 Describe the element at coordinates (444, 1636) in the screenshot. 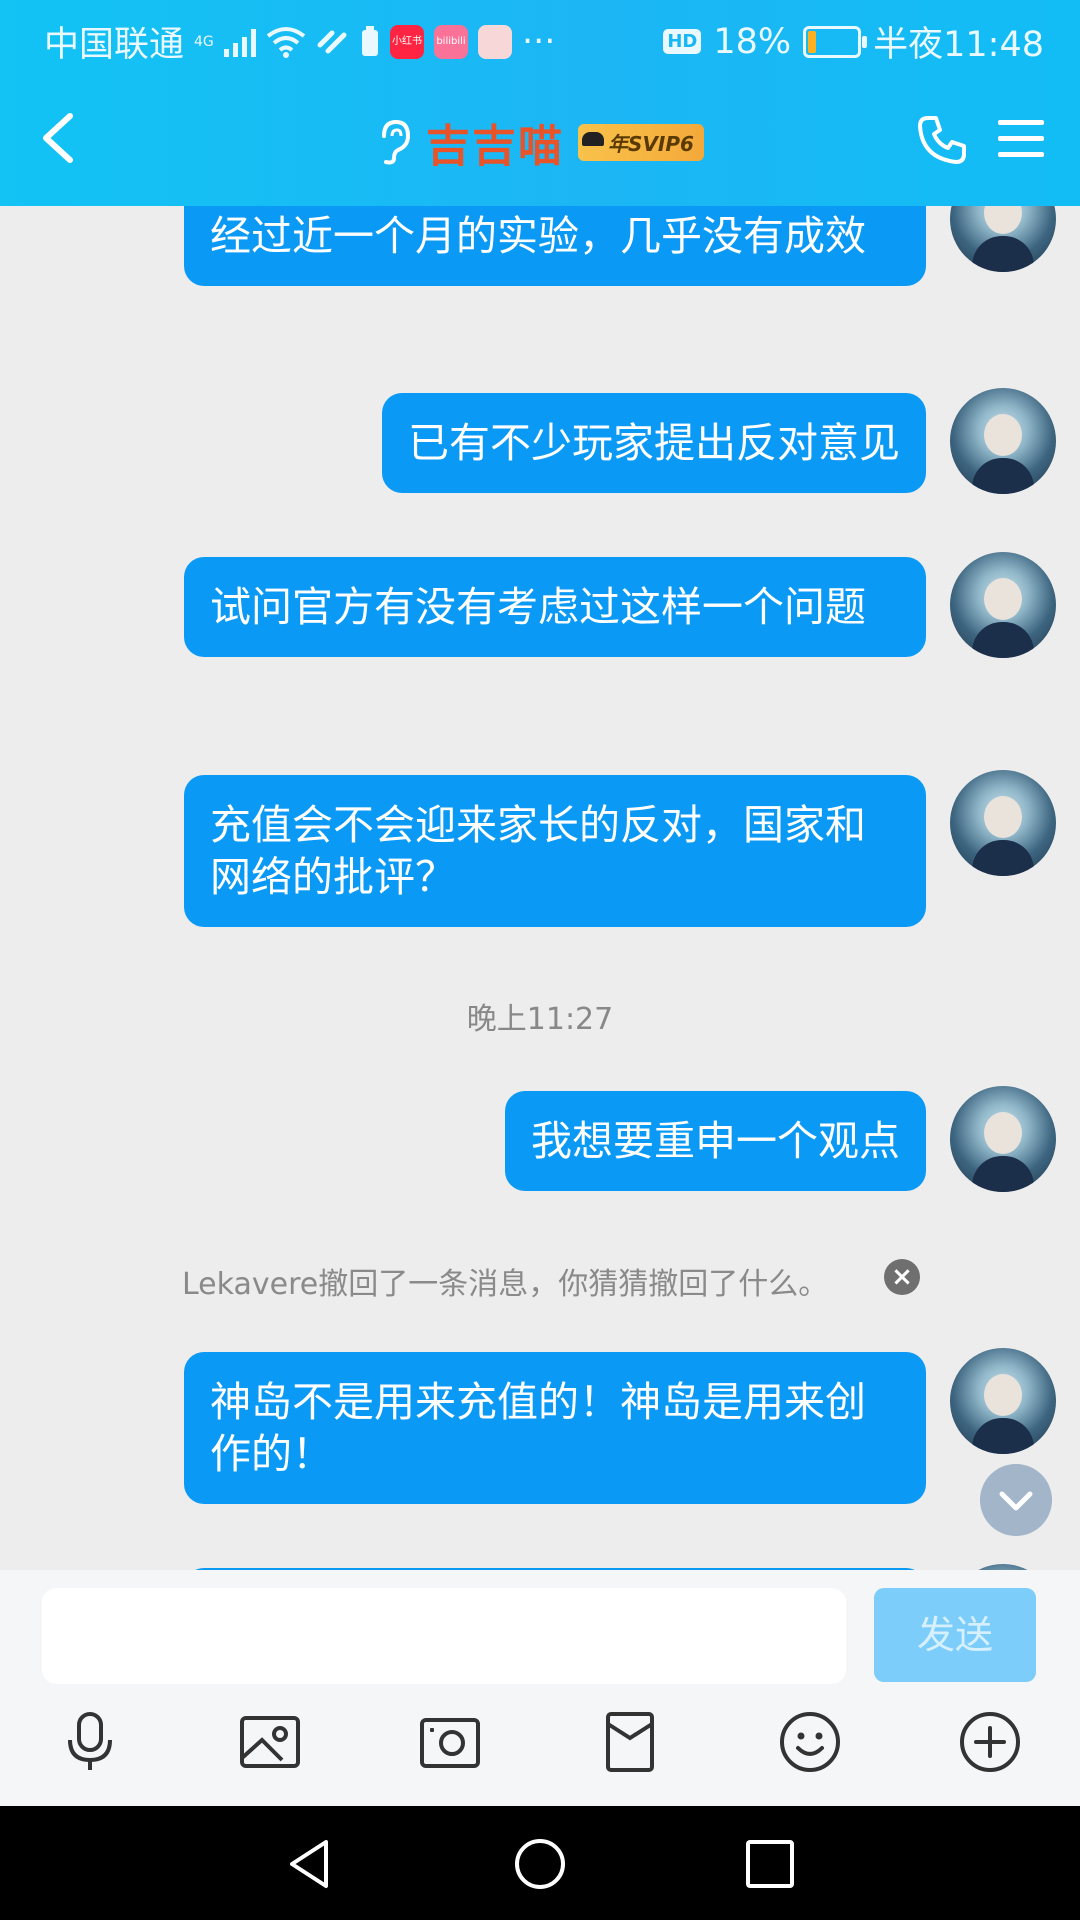

I see `message-input` at that location.